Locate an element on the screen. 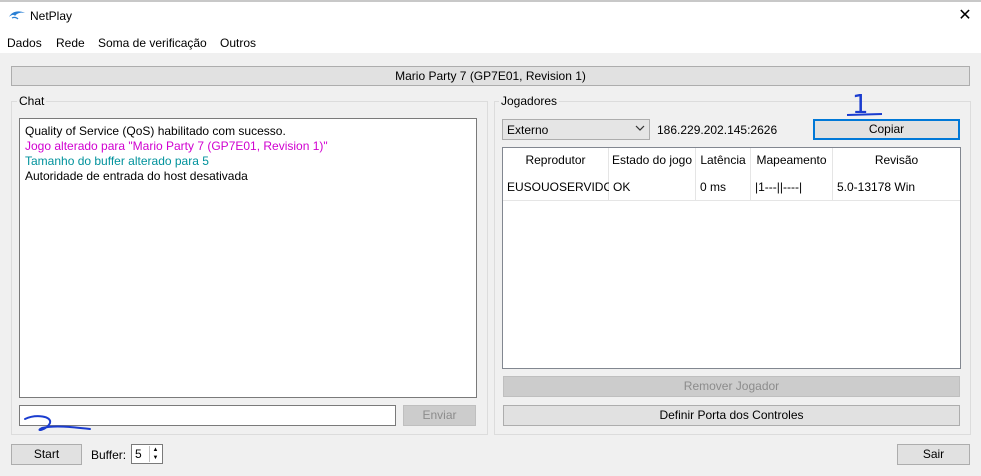 The width and height of the screenshot is (981, 476). top-strip is located at coordinates (490, 1).